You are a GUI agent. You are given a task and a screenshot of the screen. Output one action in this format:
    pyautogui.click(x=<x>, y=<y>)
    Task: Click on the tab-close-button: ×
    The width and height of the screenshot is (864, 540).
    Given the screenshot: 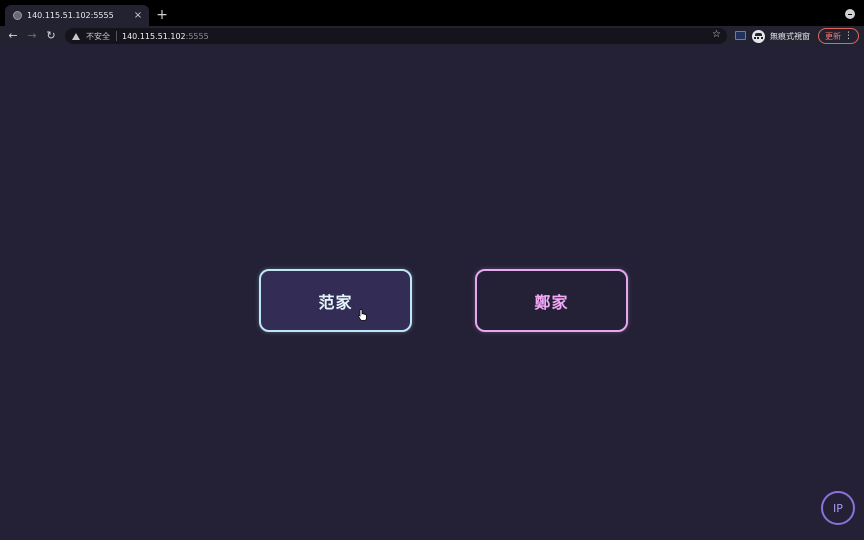 What is the action you would take?
    pyautogui.click(x=138, y=15)
    